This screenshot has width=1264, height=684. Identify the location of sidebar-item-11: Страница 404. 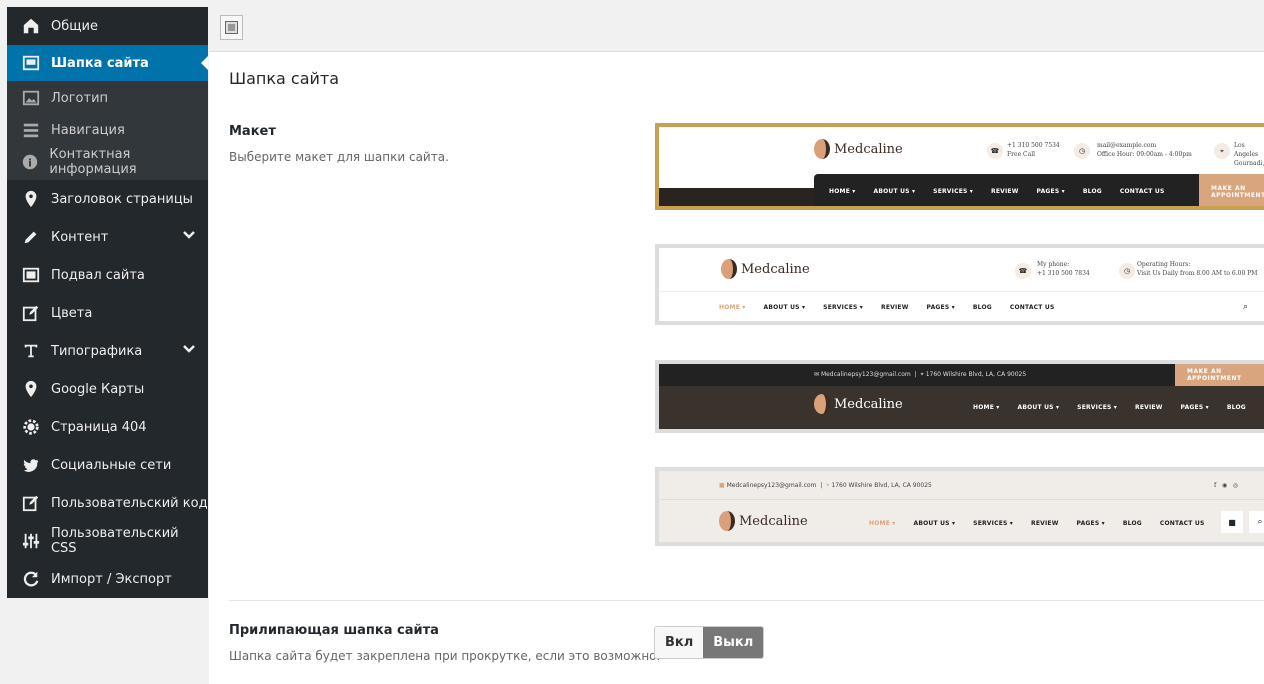
(107, 427).